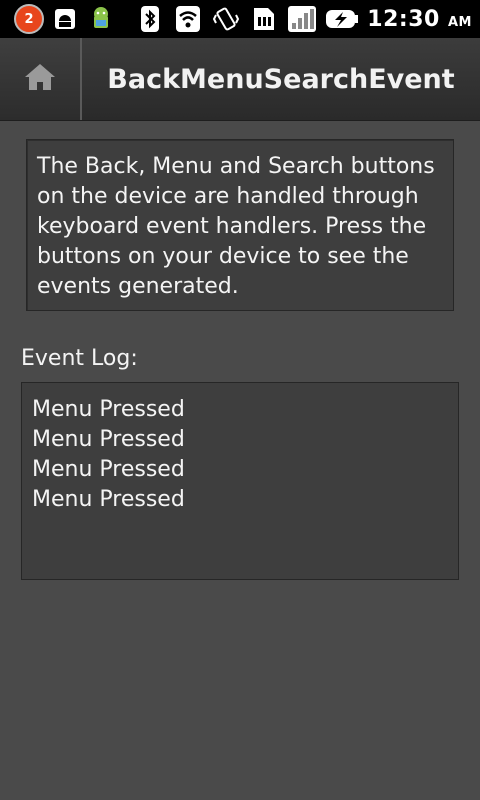 Image resolution: width=480 pixels, height=800 pixels. I want to click on clock: 12:30 AM, so click(419, 19).